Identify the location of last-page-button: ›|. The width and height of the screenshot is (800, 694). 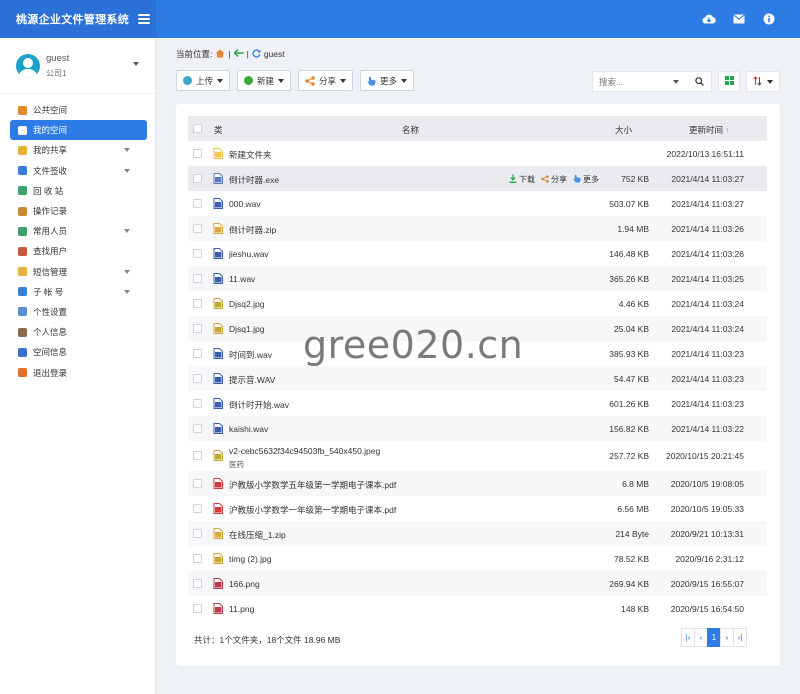
(740, 637).